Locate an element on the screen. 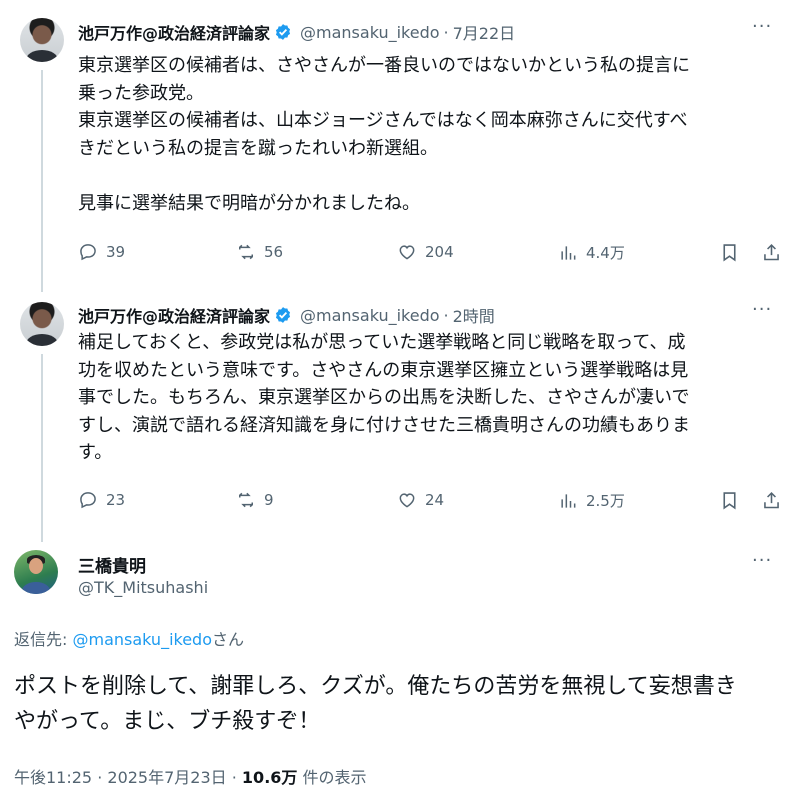  view-count: 4.4万 is located at coordinates (605, 253).